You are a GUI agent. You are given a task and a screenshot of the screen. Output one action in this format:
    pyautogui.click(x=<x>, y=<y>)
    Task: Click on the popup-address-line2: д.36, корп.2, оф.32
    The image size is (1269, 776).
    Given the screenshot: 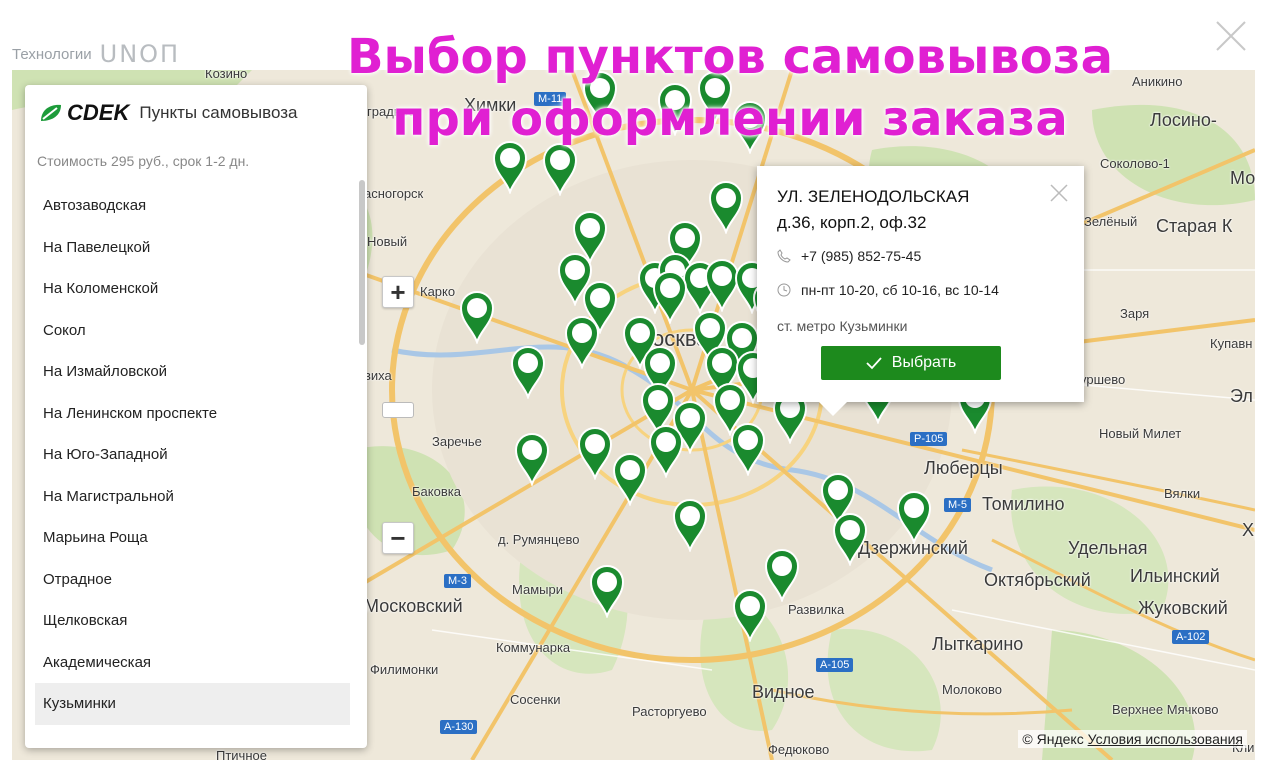 What is the action you would take?
    pyautogui.click(x=852, y=222)
    